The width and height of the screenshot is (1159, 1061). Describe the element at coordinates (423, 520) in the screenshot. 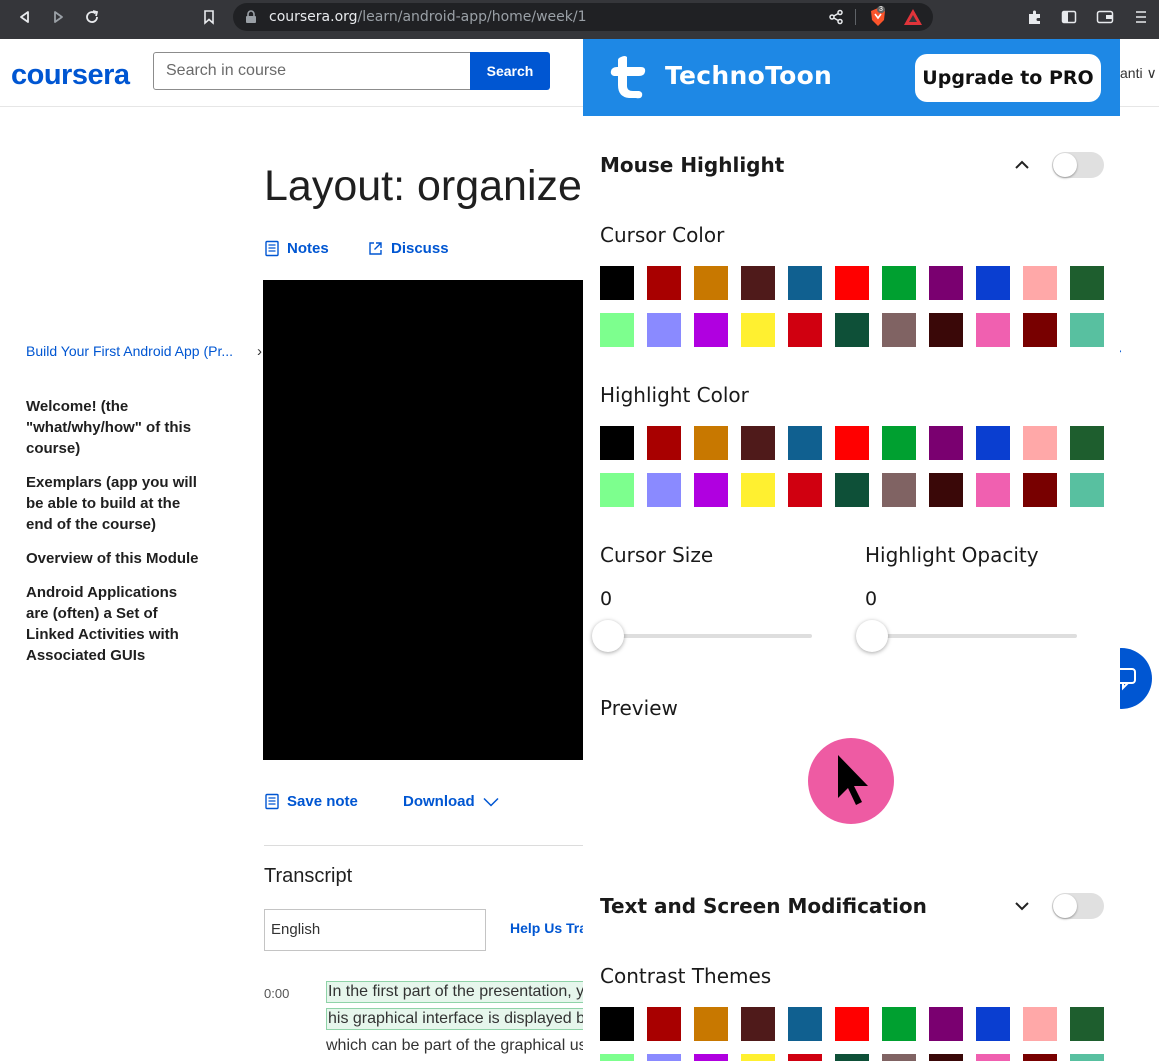

I see `video-player` at that location.